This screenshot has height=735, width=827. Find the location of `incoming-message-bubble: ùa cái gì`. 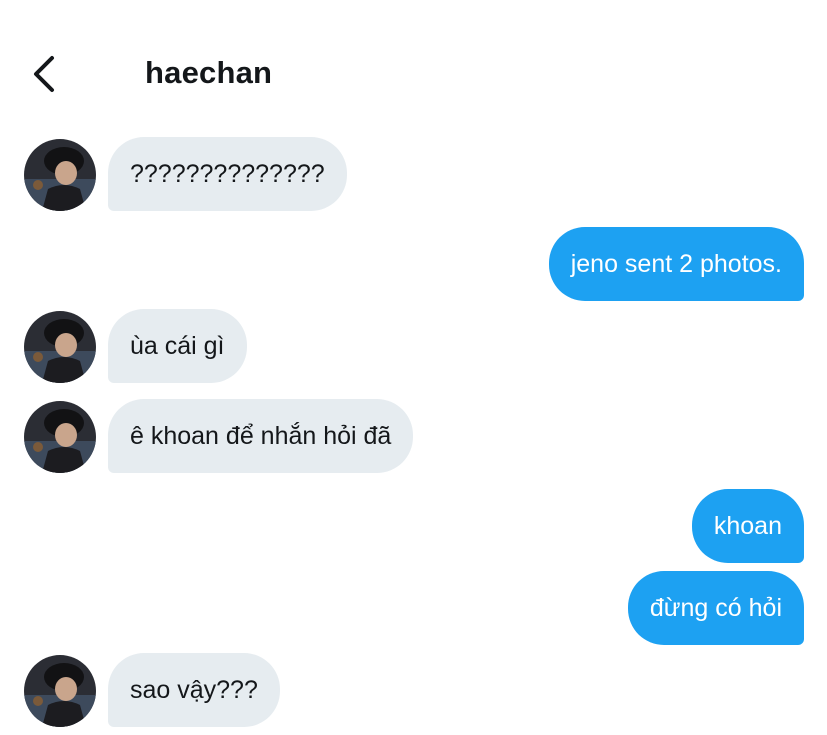

incoming-message-bubble: ùa cái gì is located at coordinates (177, 346).